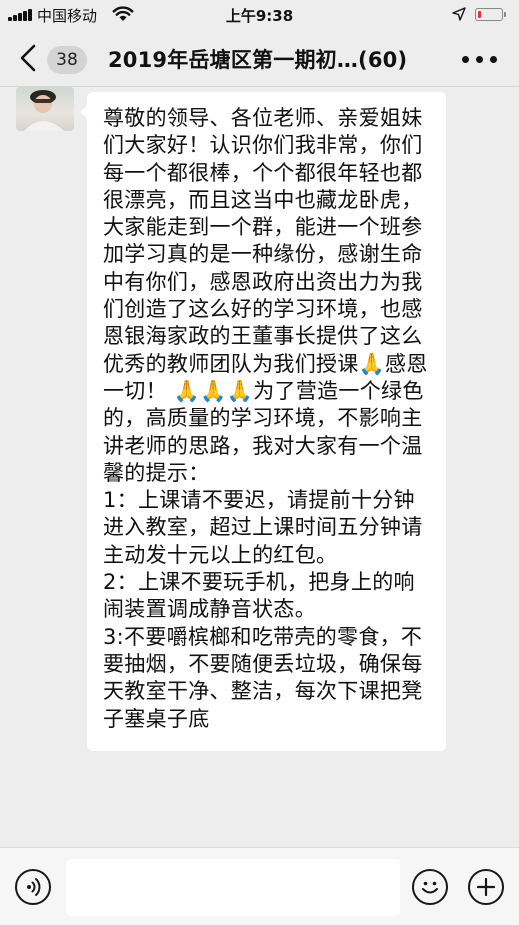 This screenshot has width=519, height=925. I want to click on battery-level, so click(479, 14).